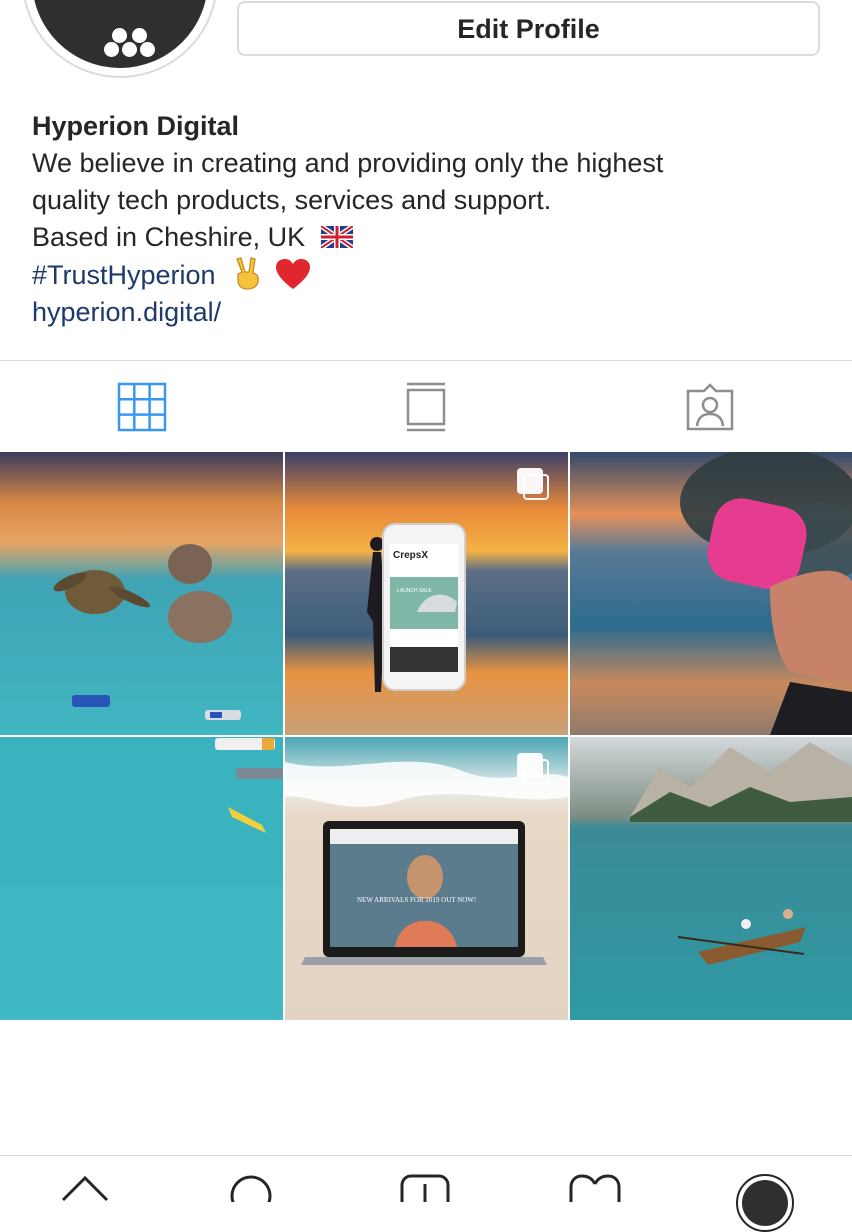 The height and width of the screenshot is (1232, 852). Describe the element at coordinates (432, 237) in the screenshot. I see `bio-line-3: Based in Cheshire, UK` at that location.